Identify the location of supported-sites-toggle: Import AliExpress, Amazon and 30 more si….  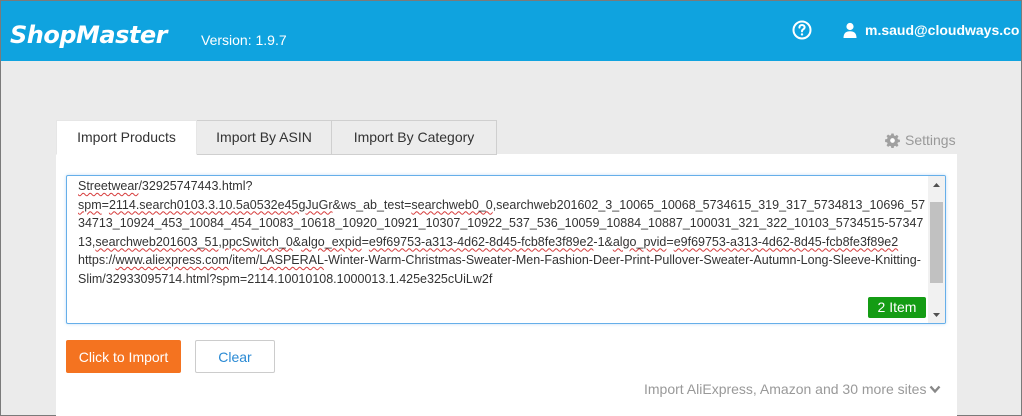
(792, 389).